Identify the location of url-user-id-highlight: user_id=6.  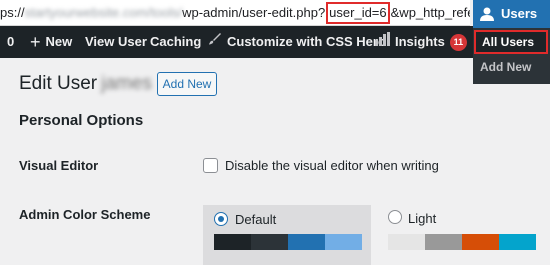
(358, 13).